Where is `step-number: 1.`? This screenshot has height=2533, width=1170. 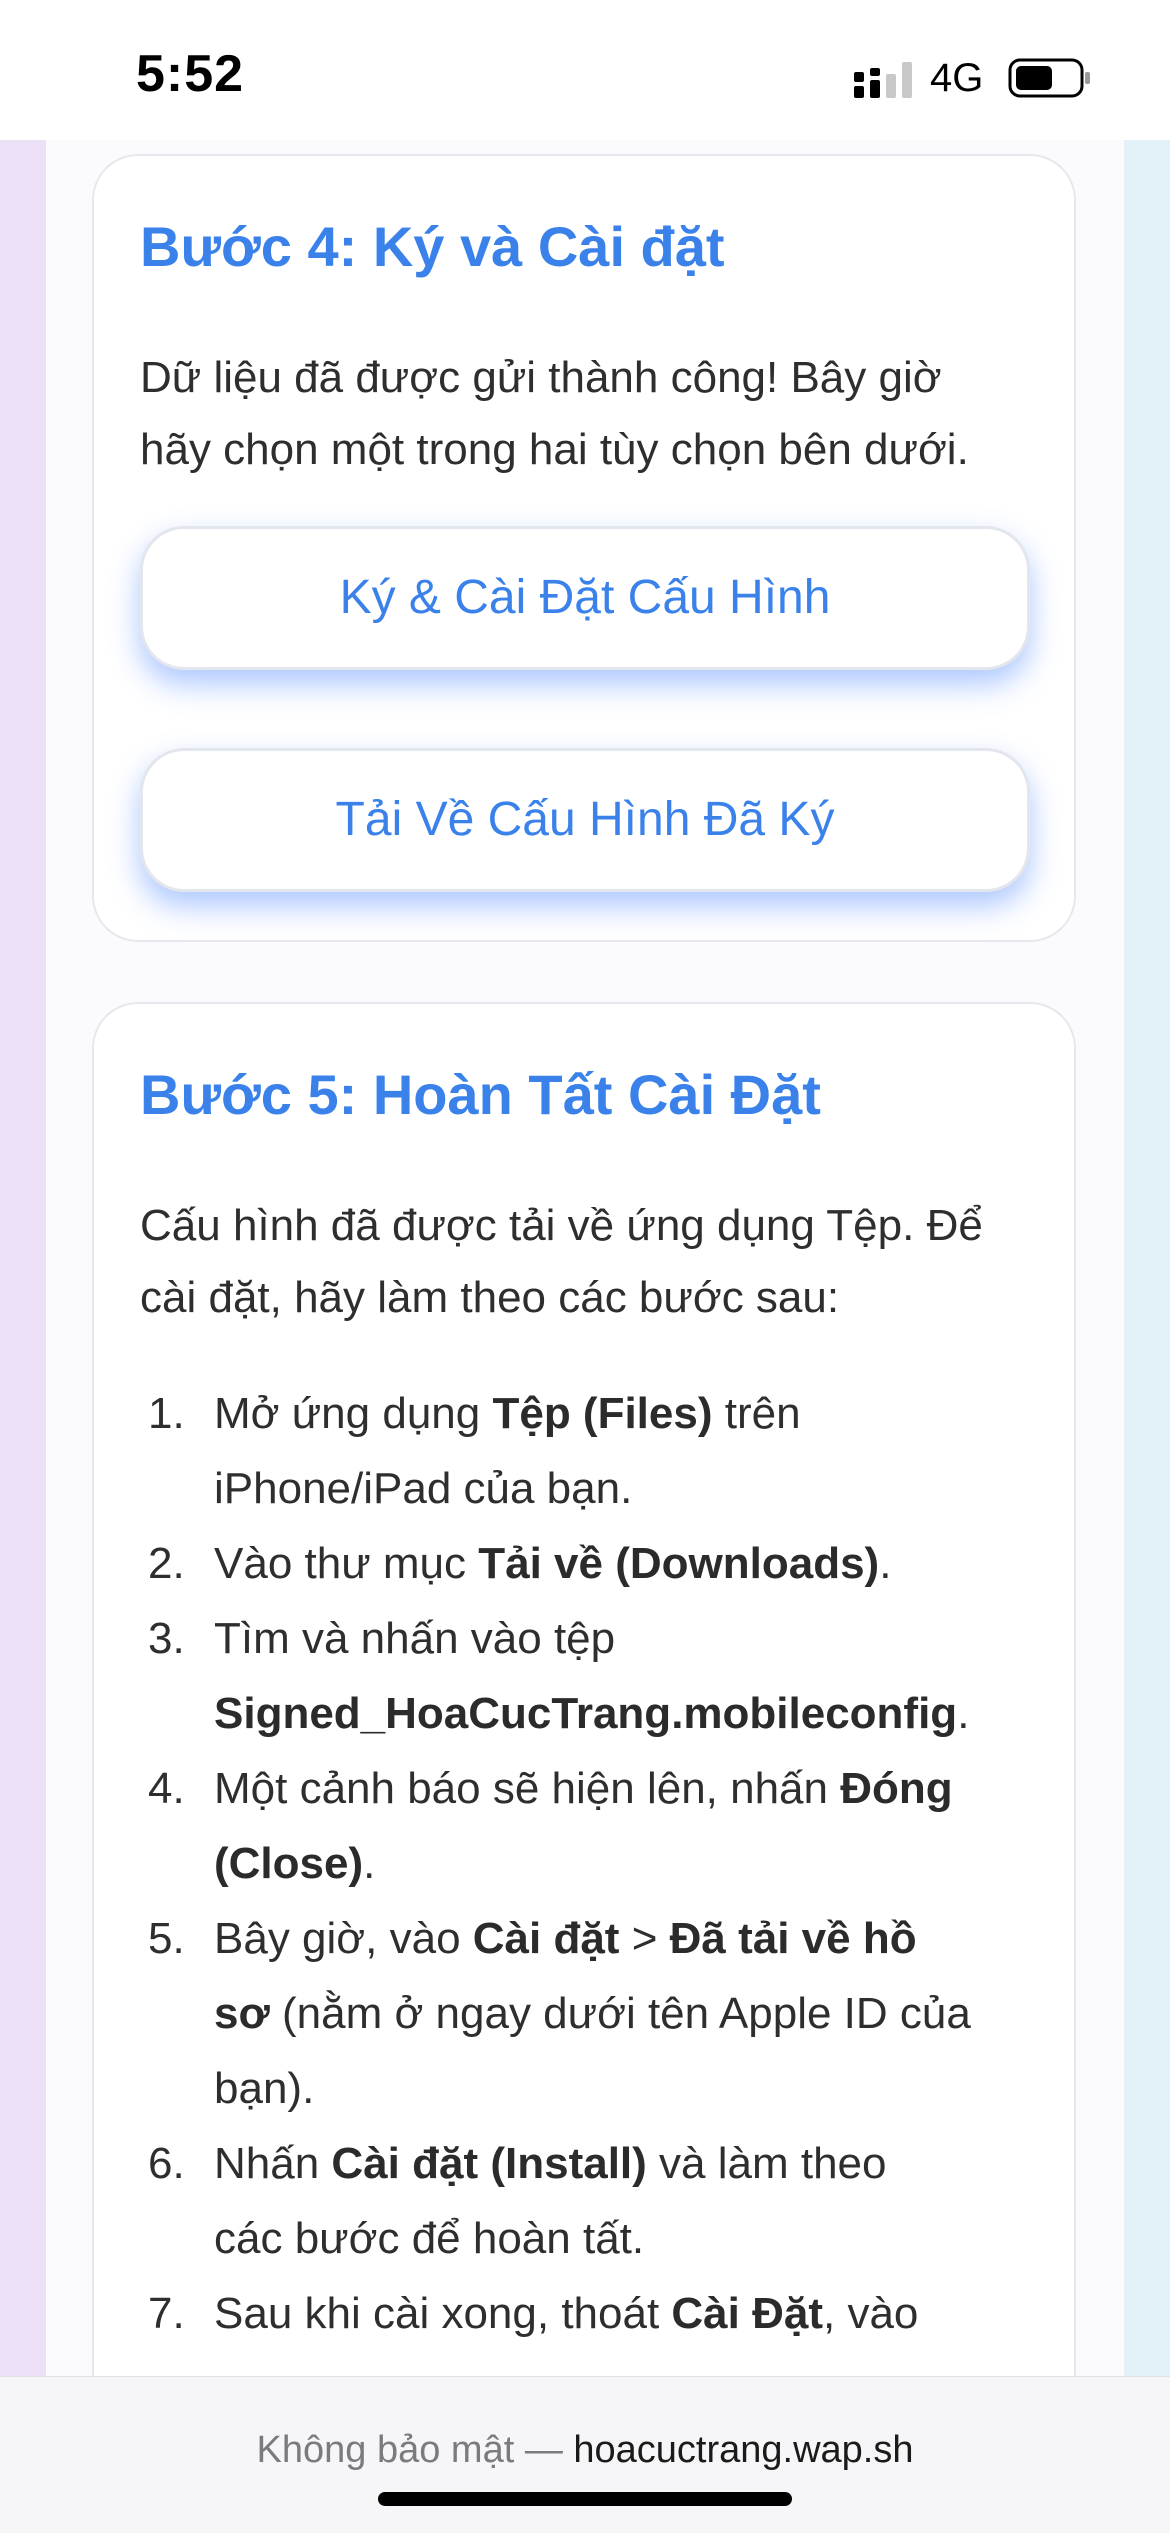 step-number: 1. is located at coordinates (166, 1413).